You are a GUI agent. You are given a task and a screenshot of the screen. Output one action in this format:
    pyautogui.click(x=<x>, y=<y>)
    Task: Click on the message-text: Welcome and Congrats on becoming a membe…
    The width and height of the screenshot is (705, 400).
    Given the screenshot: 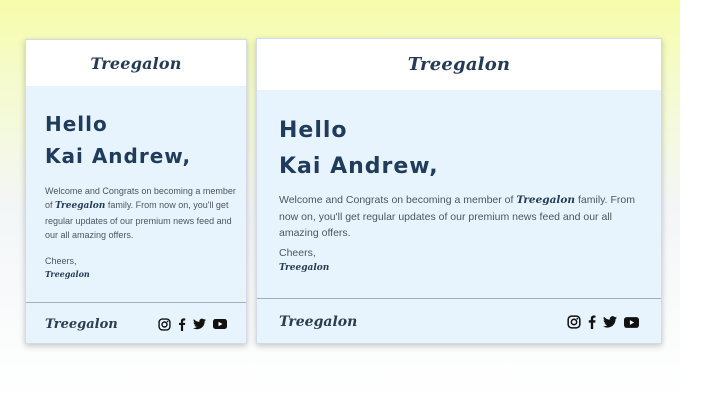 What is the action you would take?
    pyautogui.click(x=398, y=200)
    